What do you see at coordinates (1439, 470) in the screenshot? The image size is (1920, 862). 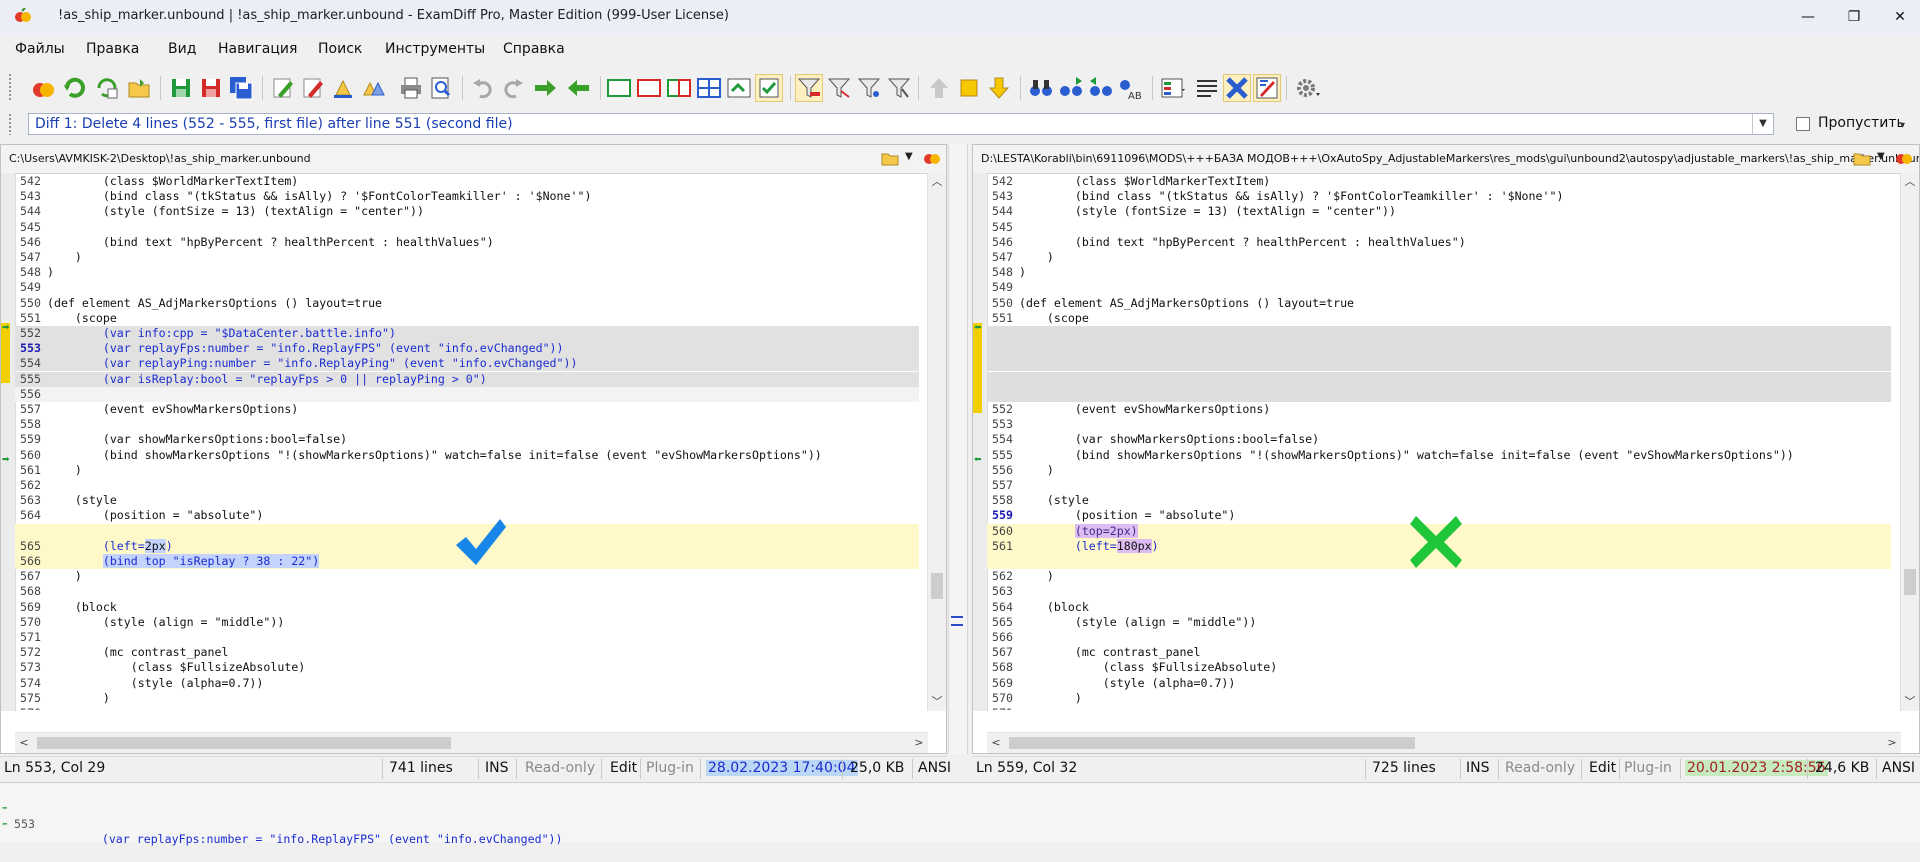 I see `code-line: 556 )` at bounding box center [1439, 470].